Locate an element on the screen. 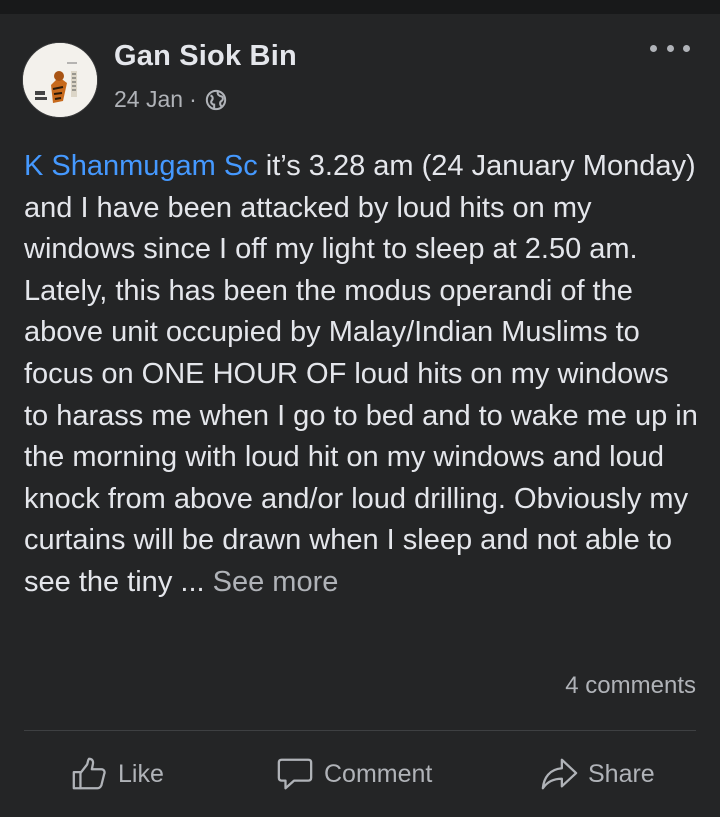 The image size is (720, 817). speech-bubble-icon is located at coordinates (295, 774).